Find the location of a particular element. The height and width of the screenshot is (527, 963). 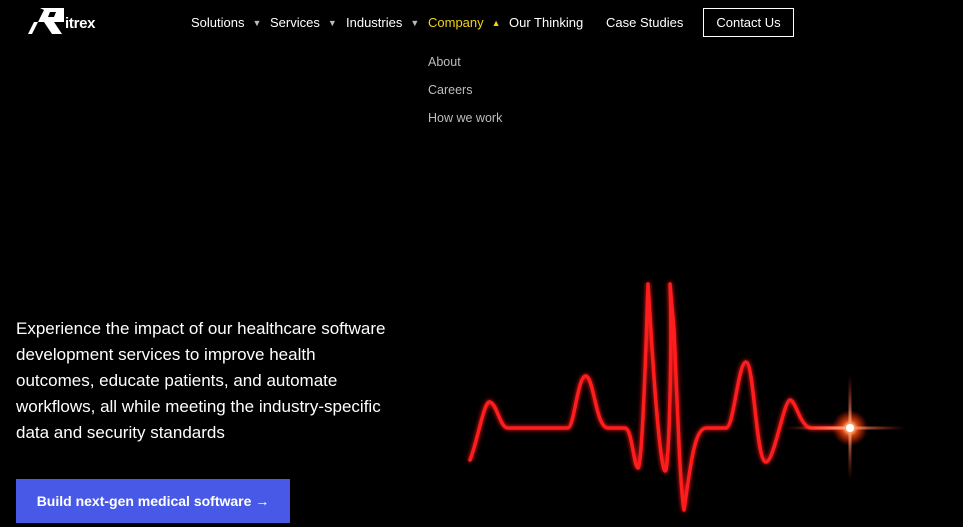

itrex-logo-icon is located at coordinates (46, 21).